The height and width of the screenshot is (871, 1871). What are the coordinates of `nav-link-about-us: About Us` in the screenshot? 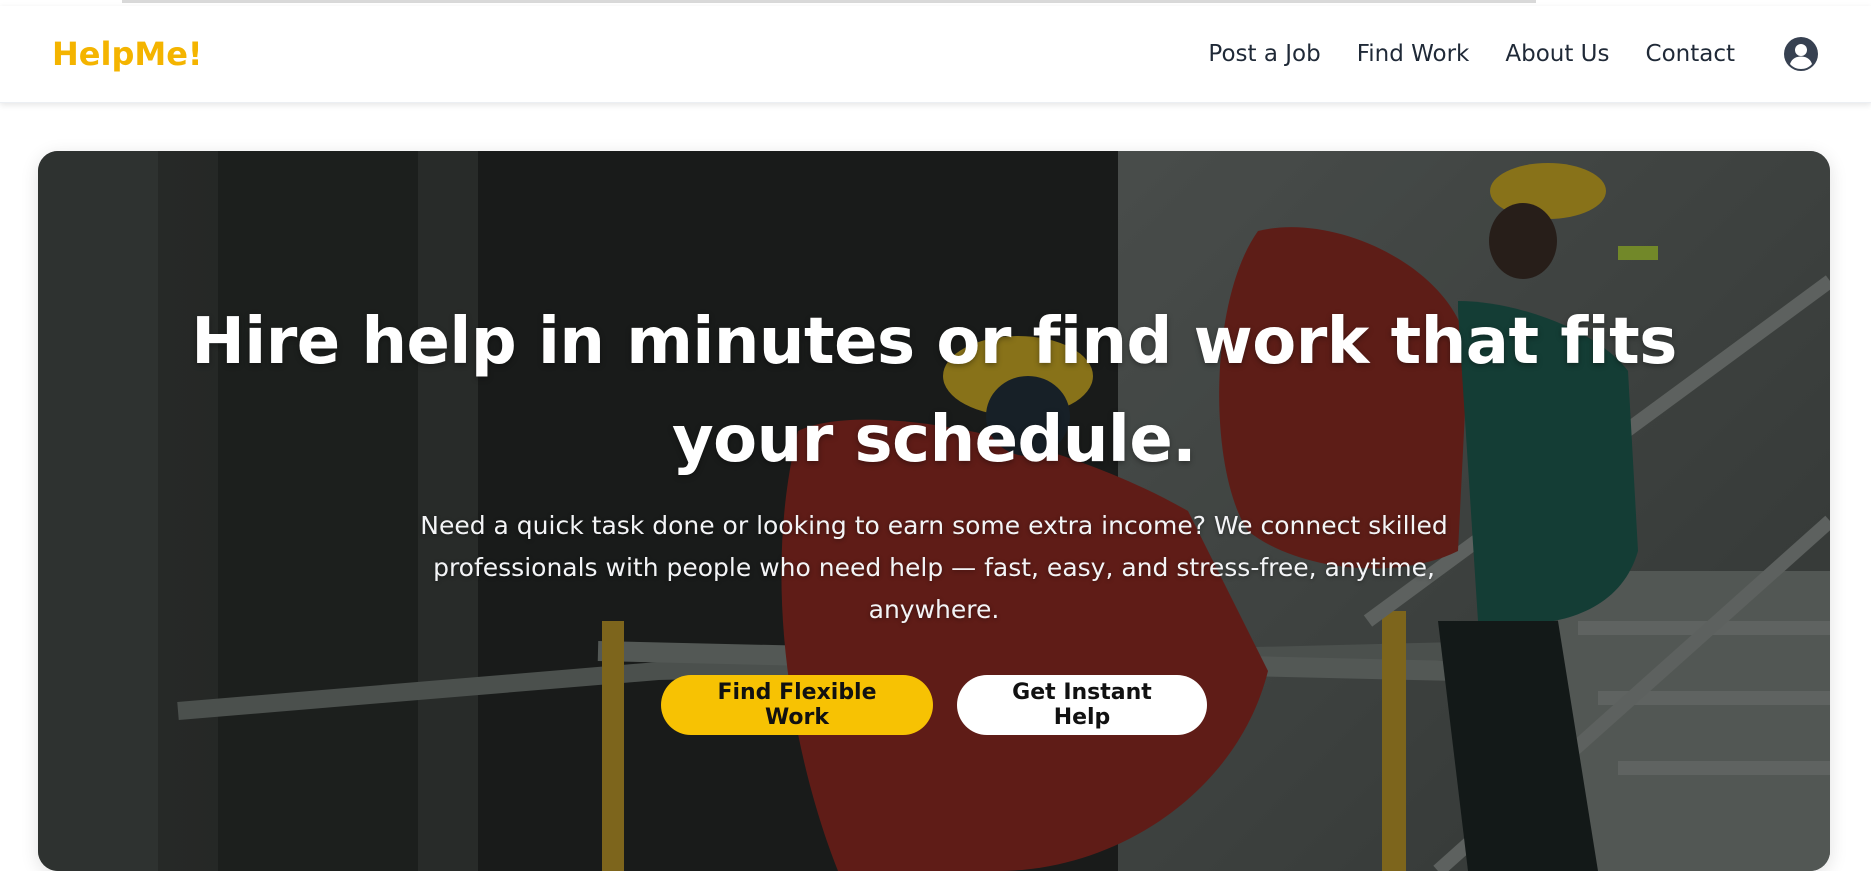 It's located at (1557, 54).